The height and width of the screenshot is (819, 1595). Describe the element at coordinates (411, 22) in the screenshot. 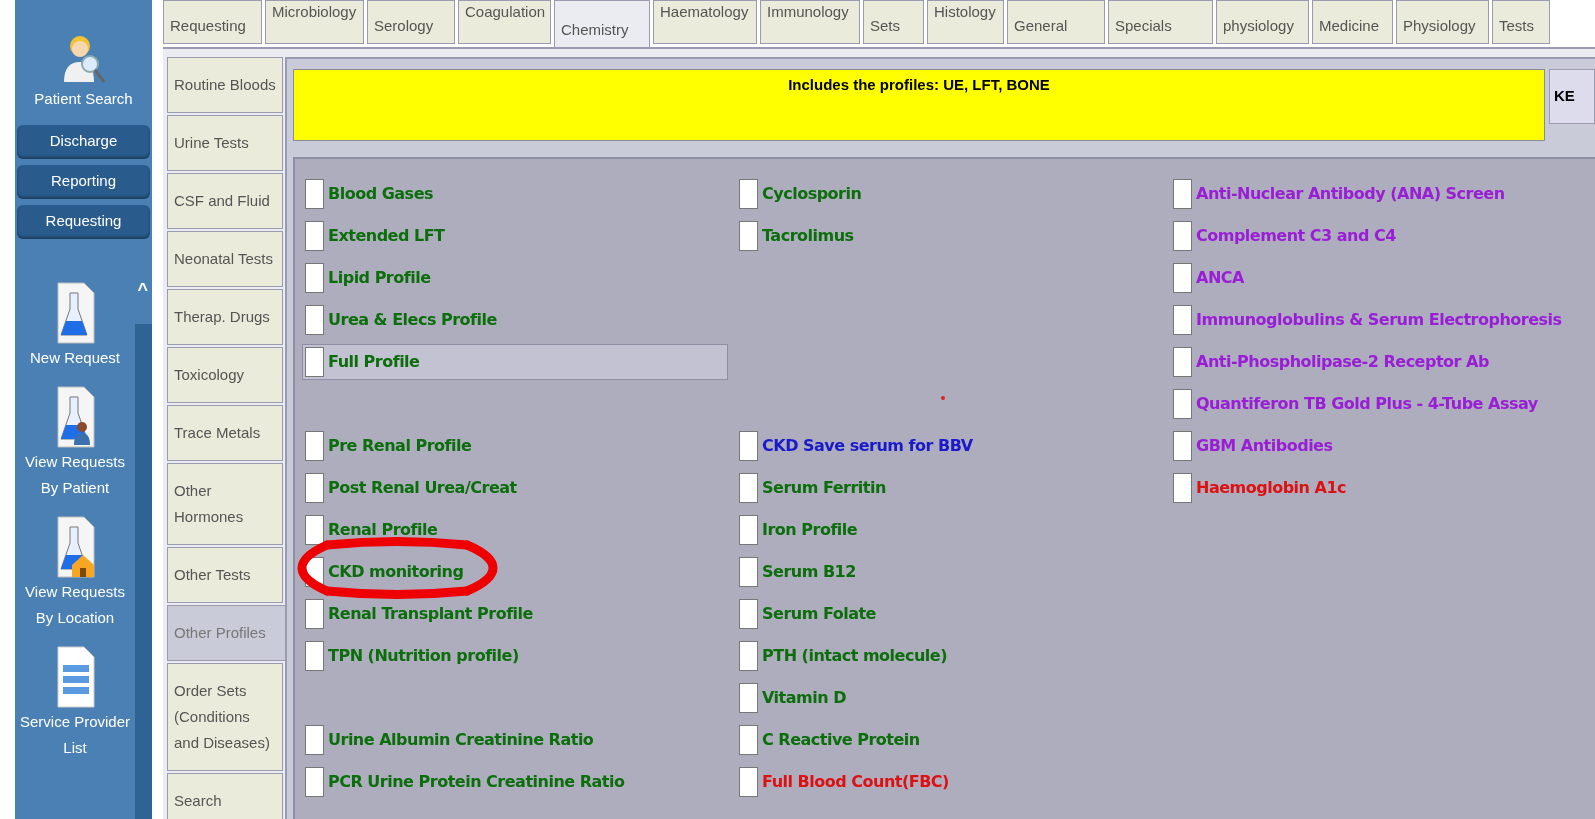

I see `tab: Serology` at that location.